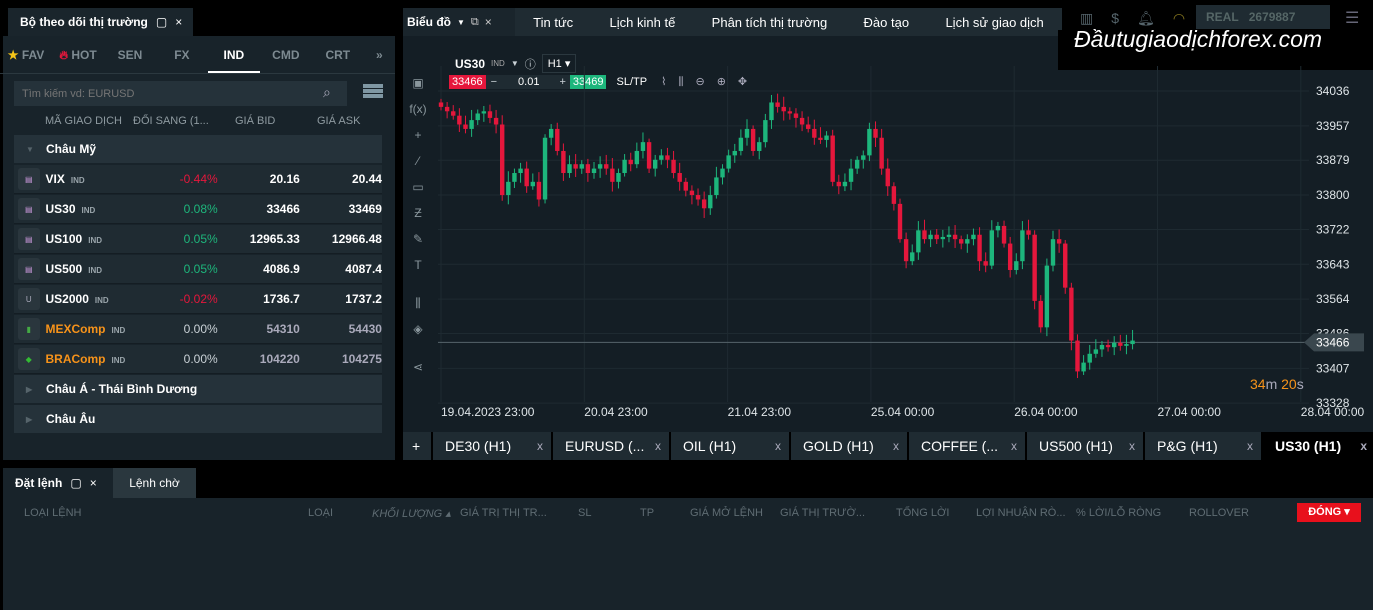 The height and width of the screenshot is (610, 1373). What do you see at coordinates (26, 54) in the screenshot?
I see `tab-fav: ★ FAV` at bounding box center [26, 54].